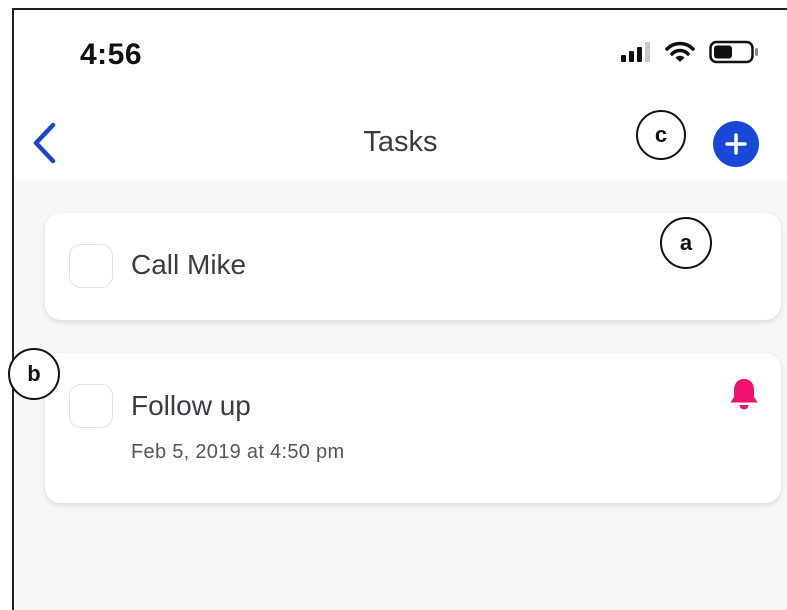 The image size is (787, 610). What do you see at coordinates (636, 54) in the screenshot?
I see `cellular-signal-icon` at bounding box center [636, 54].